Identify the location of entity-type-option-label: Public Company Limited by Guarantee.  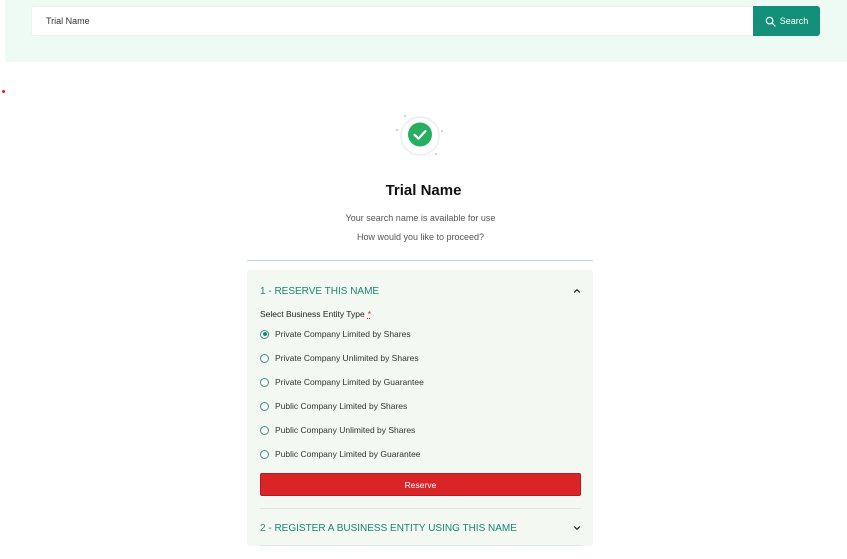
(348, 454).